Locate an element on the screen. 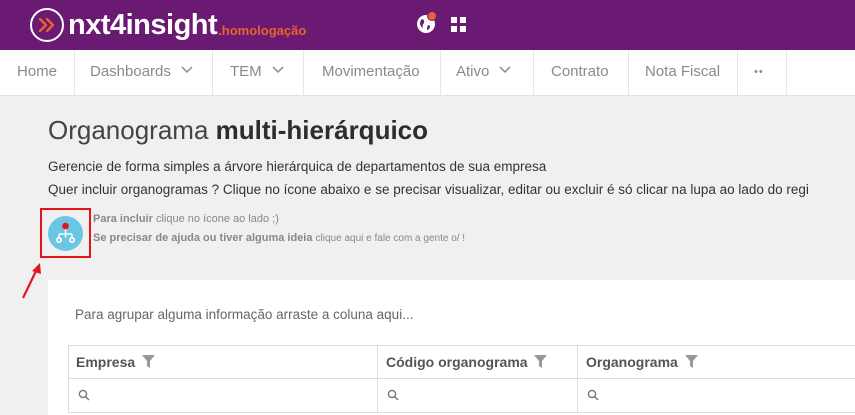 The image size is (855, 415). page-title: Organograma multi-hierárquico is located at coordinates (238, 130).